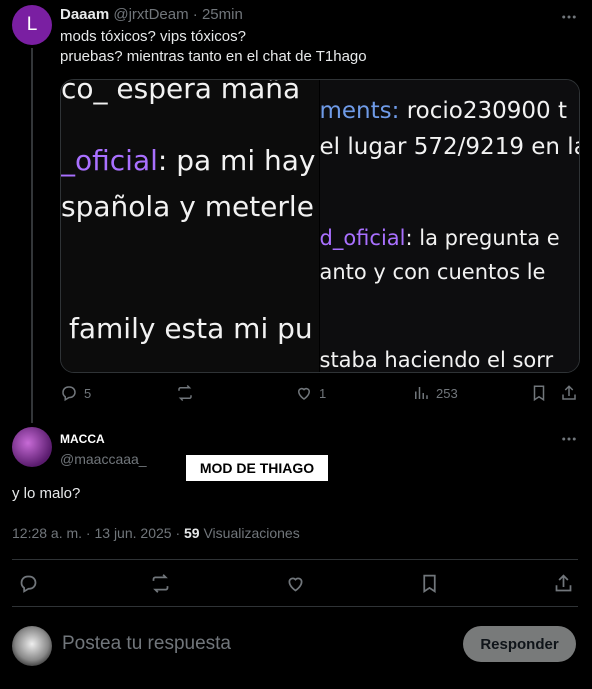  Describe the element at coordinates (323, 393) in the screenshot. I see `like-count: 1` at that location.